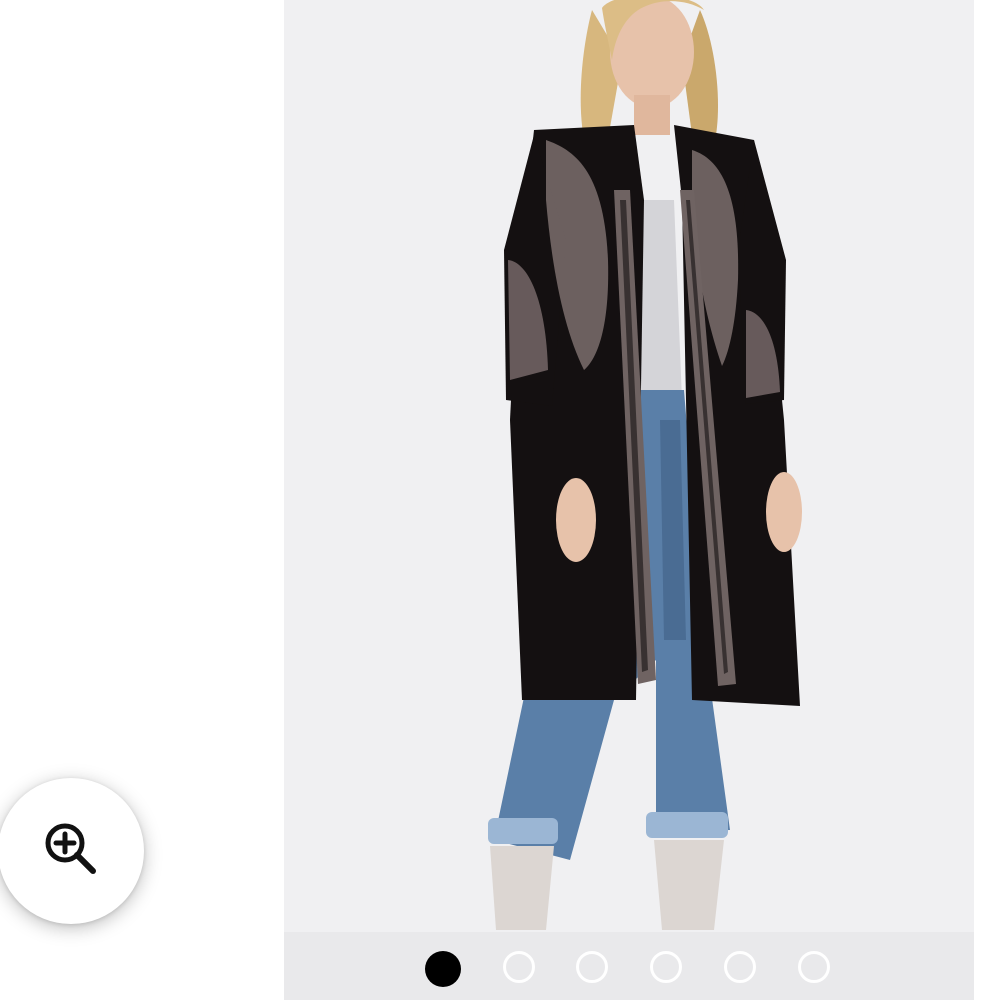  I want to click on thumbnail-strip, so click(629, 966).